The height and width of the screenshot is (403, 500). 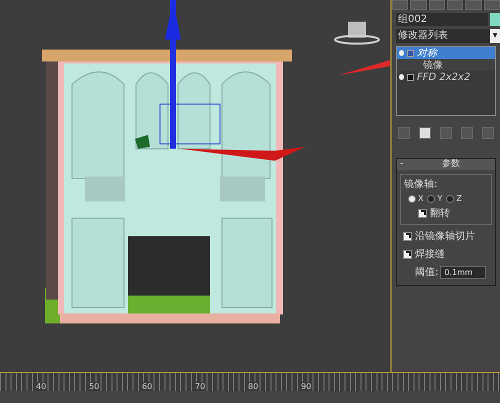 I want to click on threshold-spinner: 0.1mm, so click(x=463, y=272).